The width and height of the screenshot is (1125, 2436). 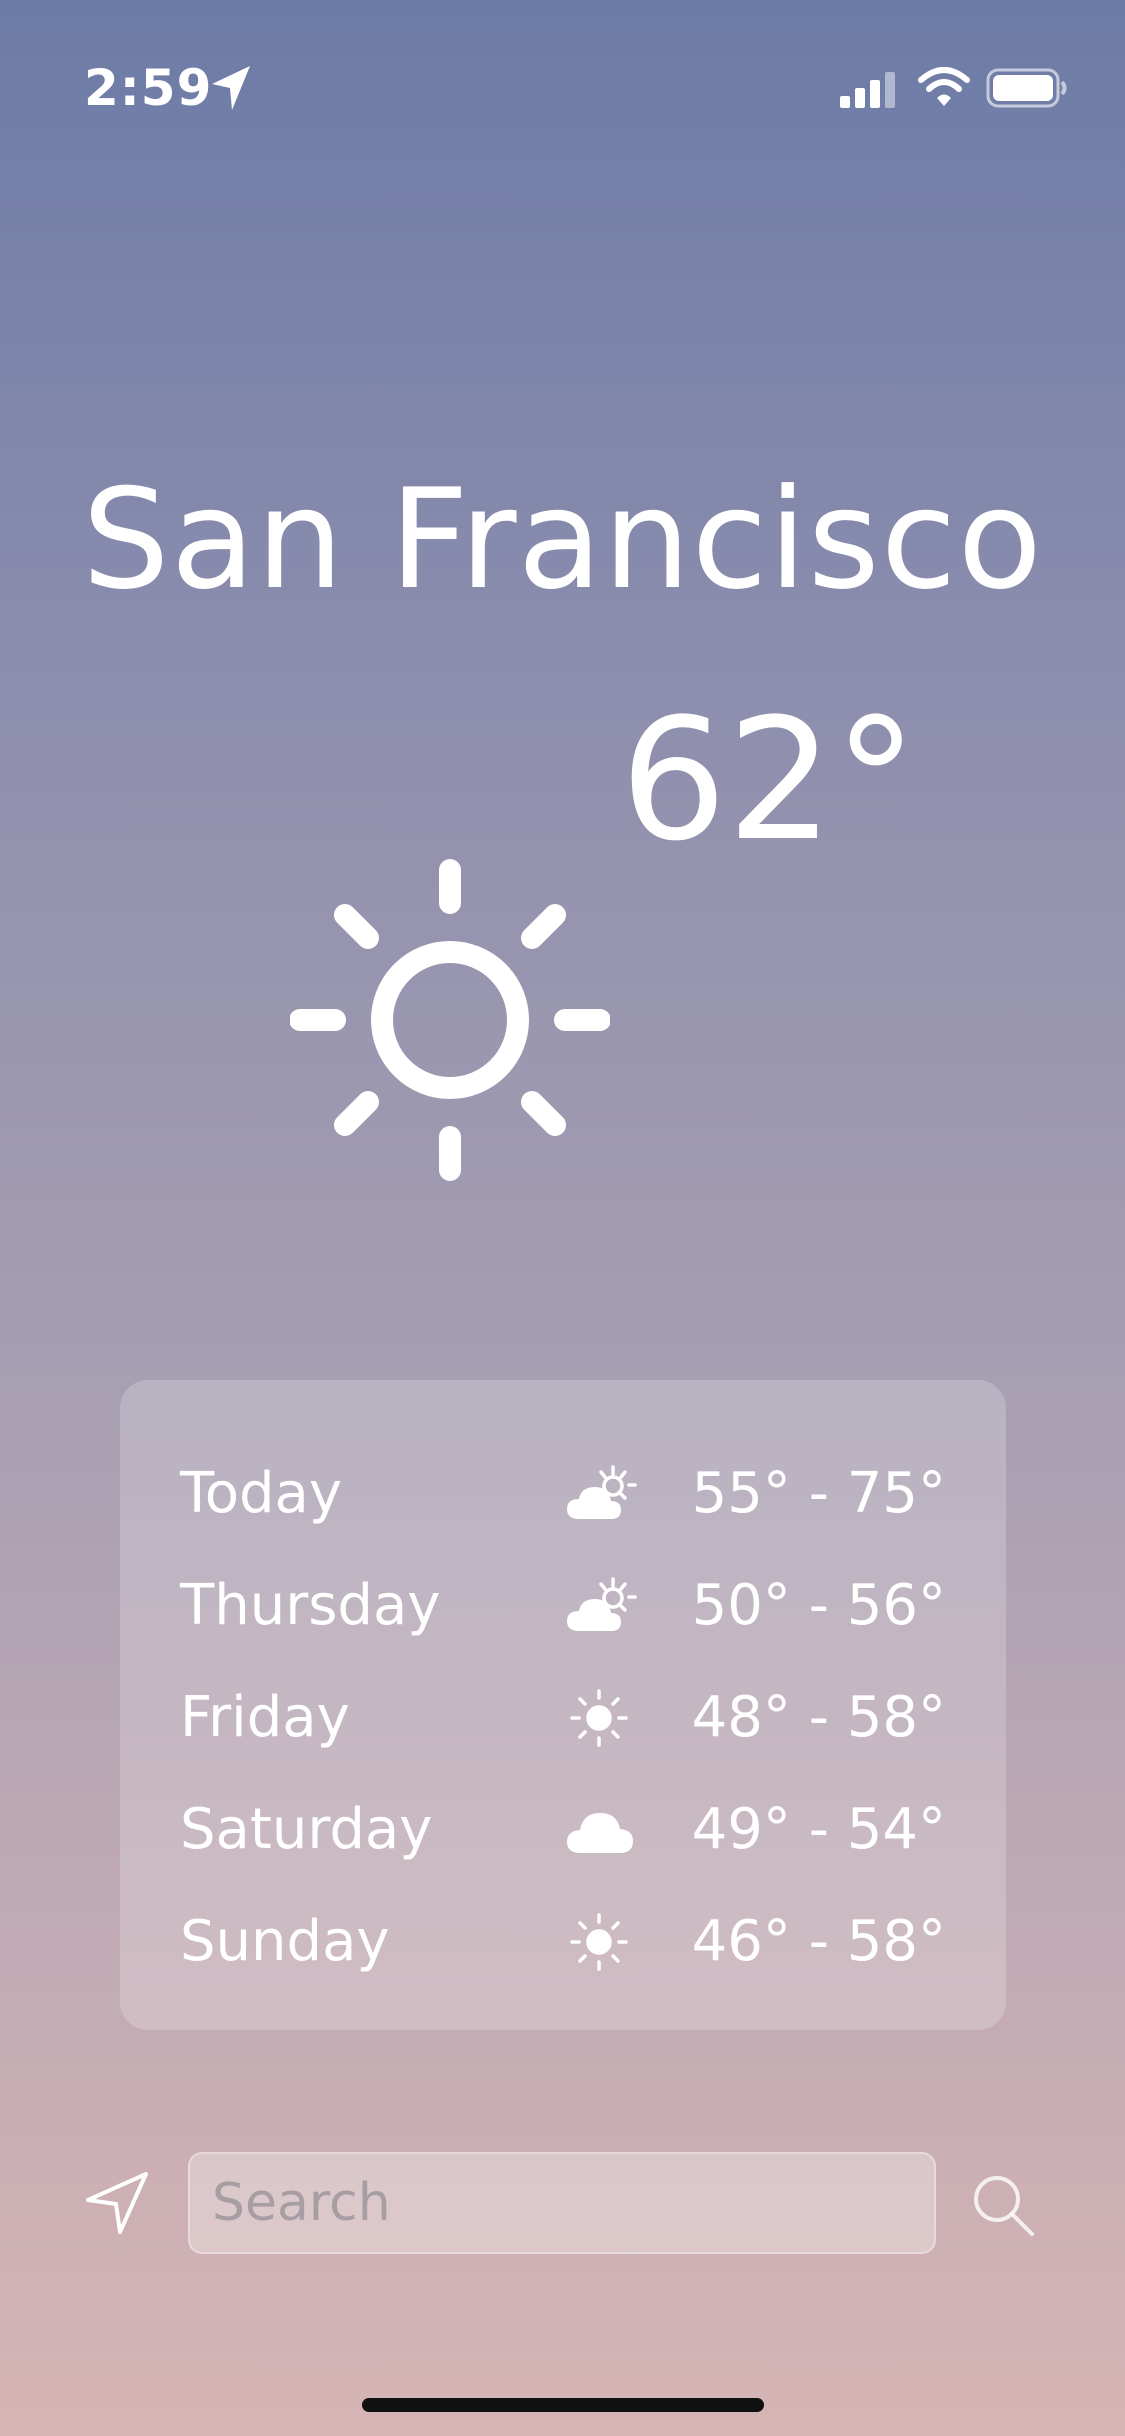 What do you see at coordinates (562, 2203) in the screenshot?
I see `search-input` at bounding box center [562, 2203].